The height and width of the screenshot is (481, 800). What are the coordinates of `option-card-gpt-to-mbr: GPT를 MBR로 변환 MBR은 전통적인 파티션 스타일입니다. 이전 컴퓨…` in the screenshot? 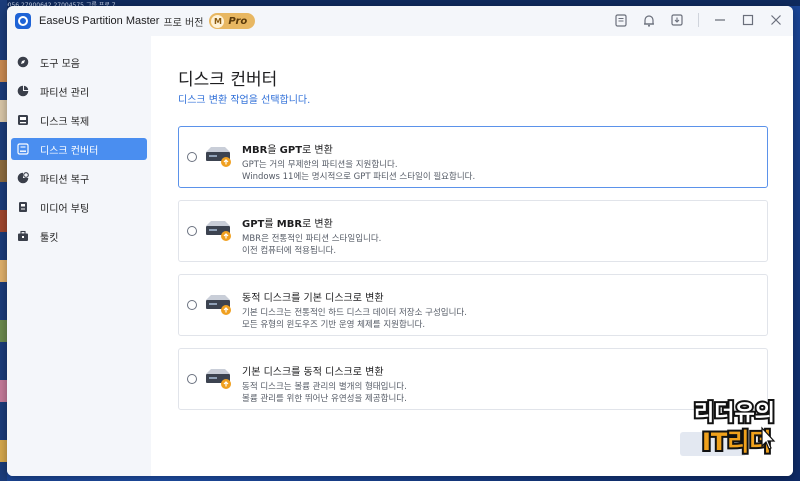 It's located at (473, 231).